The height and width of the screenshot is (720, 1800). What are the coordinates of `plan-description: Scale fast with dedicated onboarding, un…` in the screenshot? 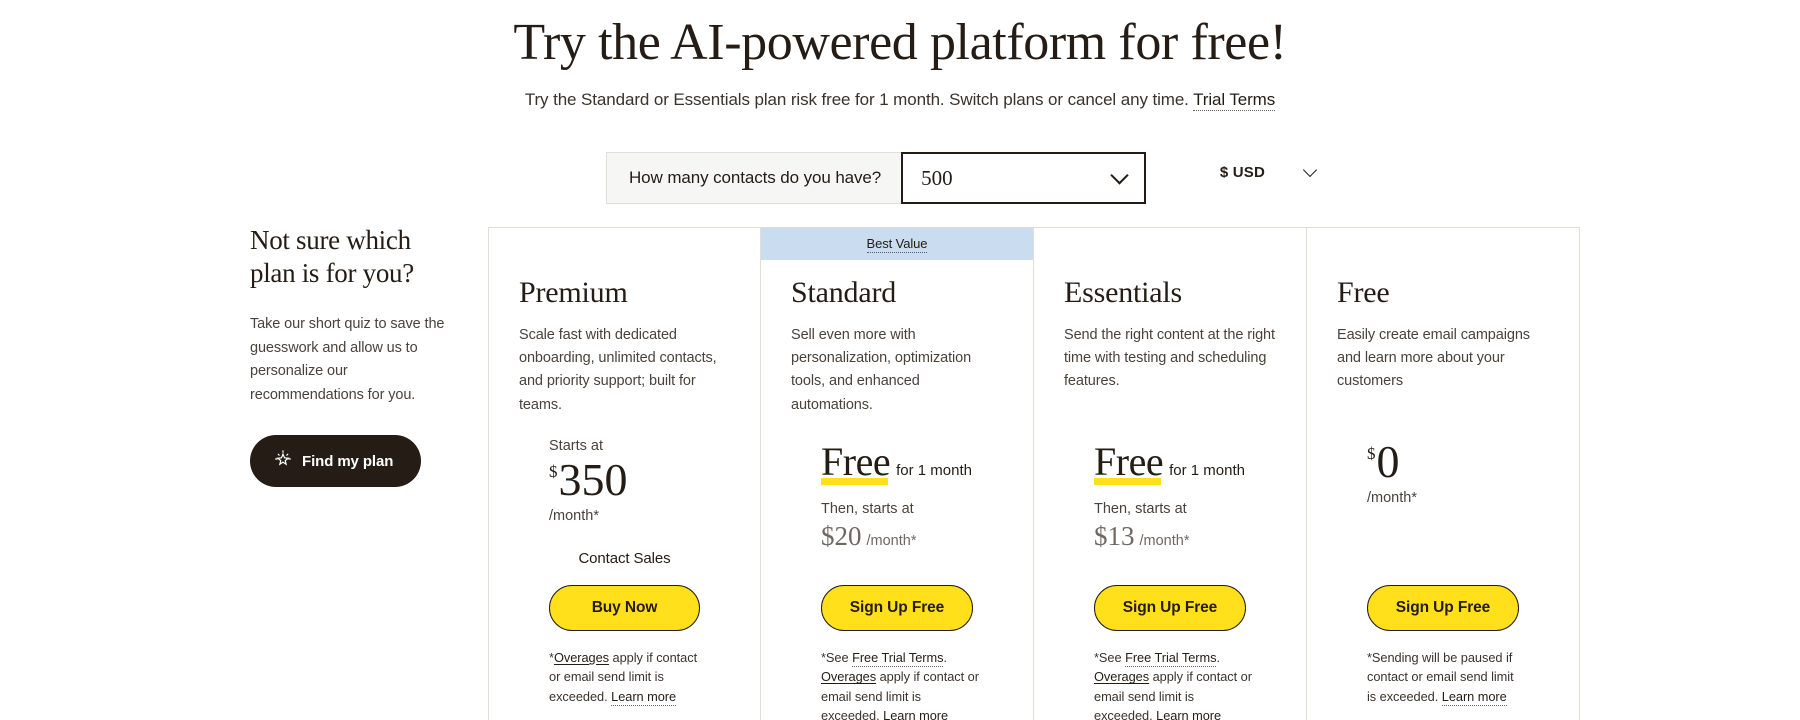 It's located at (618, 370).